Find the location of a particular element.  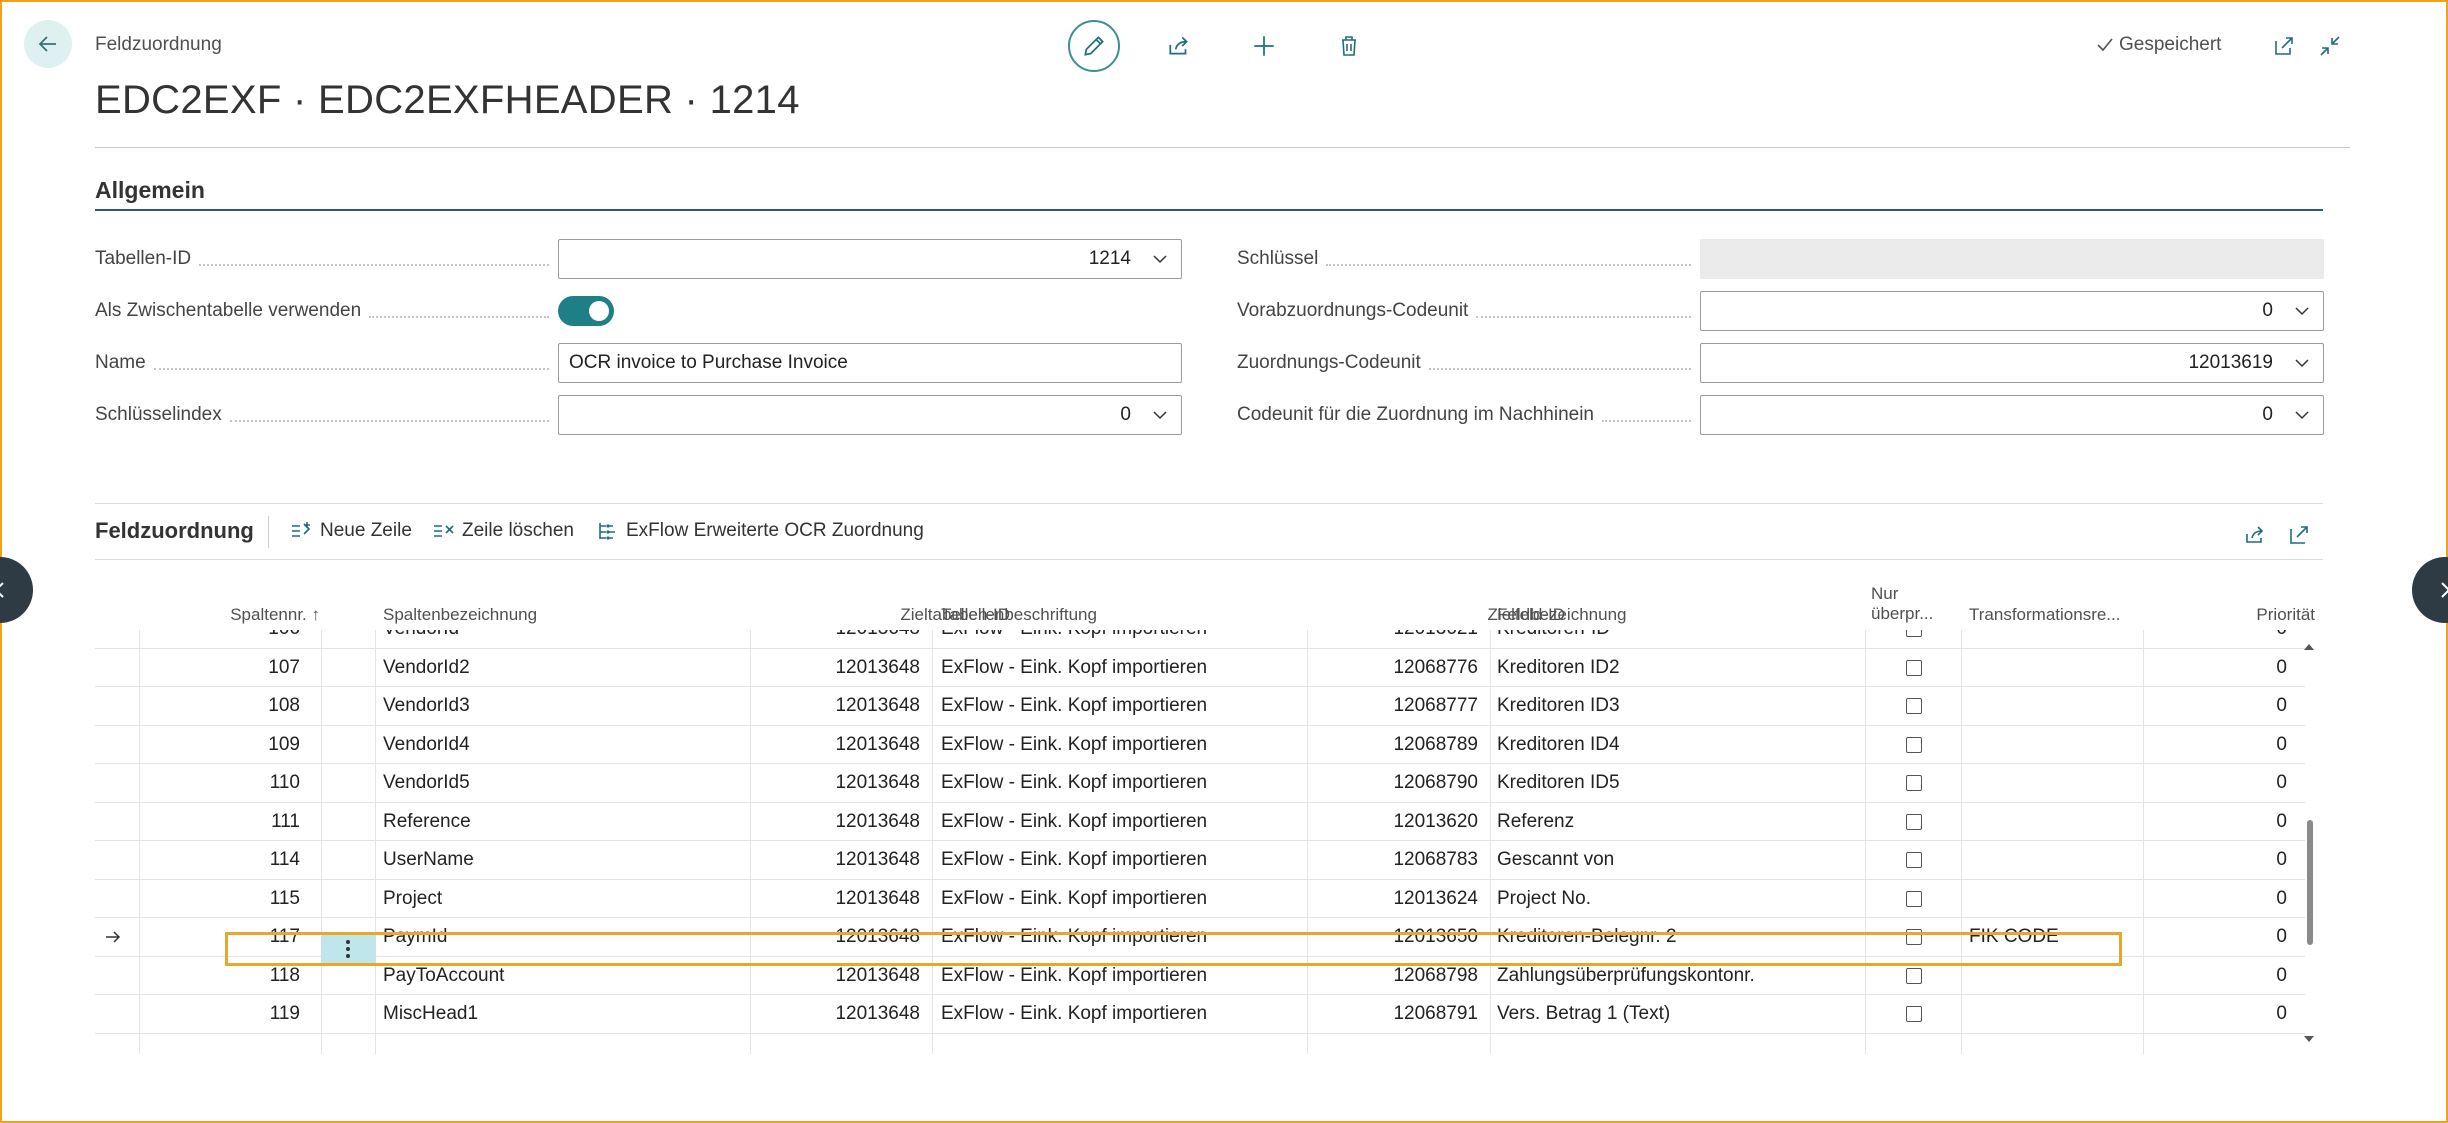

cell-col-name: PayToAccount is located at coordinates (563, 976).